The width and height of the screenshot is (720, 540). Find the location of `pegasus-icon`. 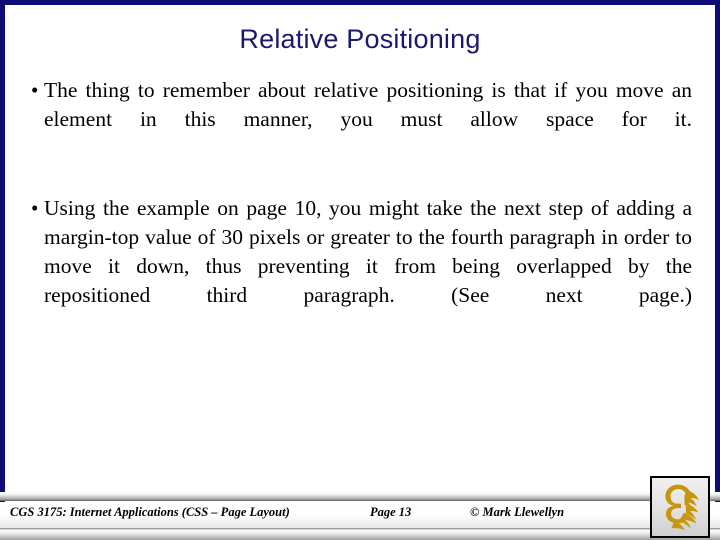

pegasus-icon is located at coordinates (682, 507).